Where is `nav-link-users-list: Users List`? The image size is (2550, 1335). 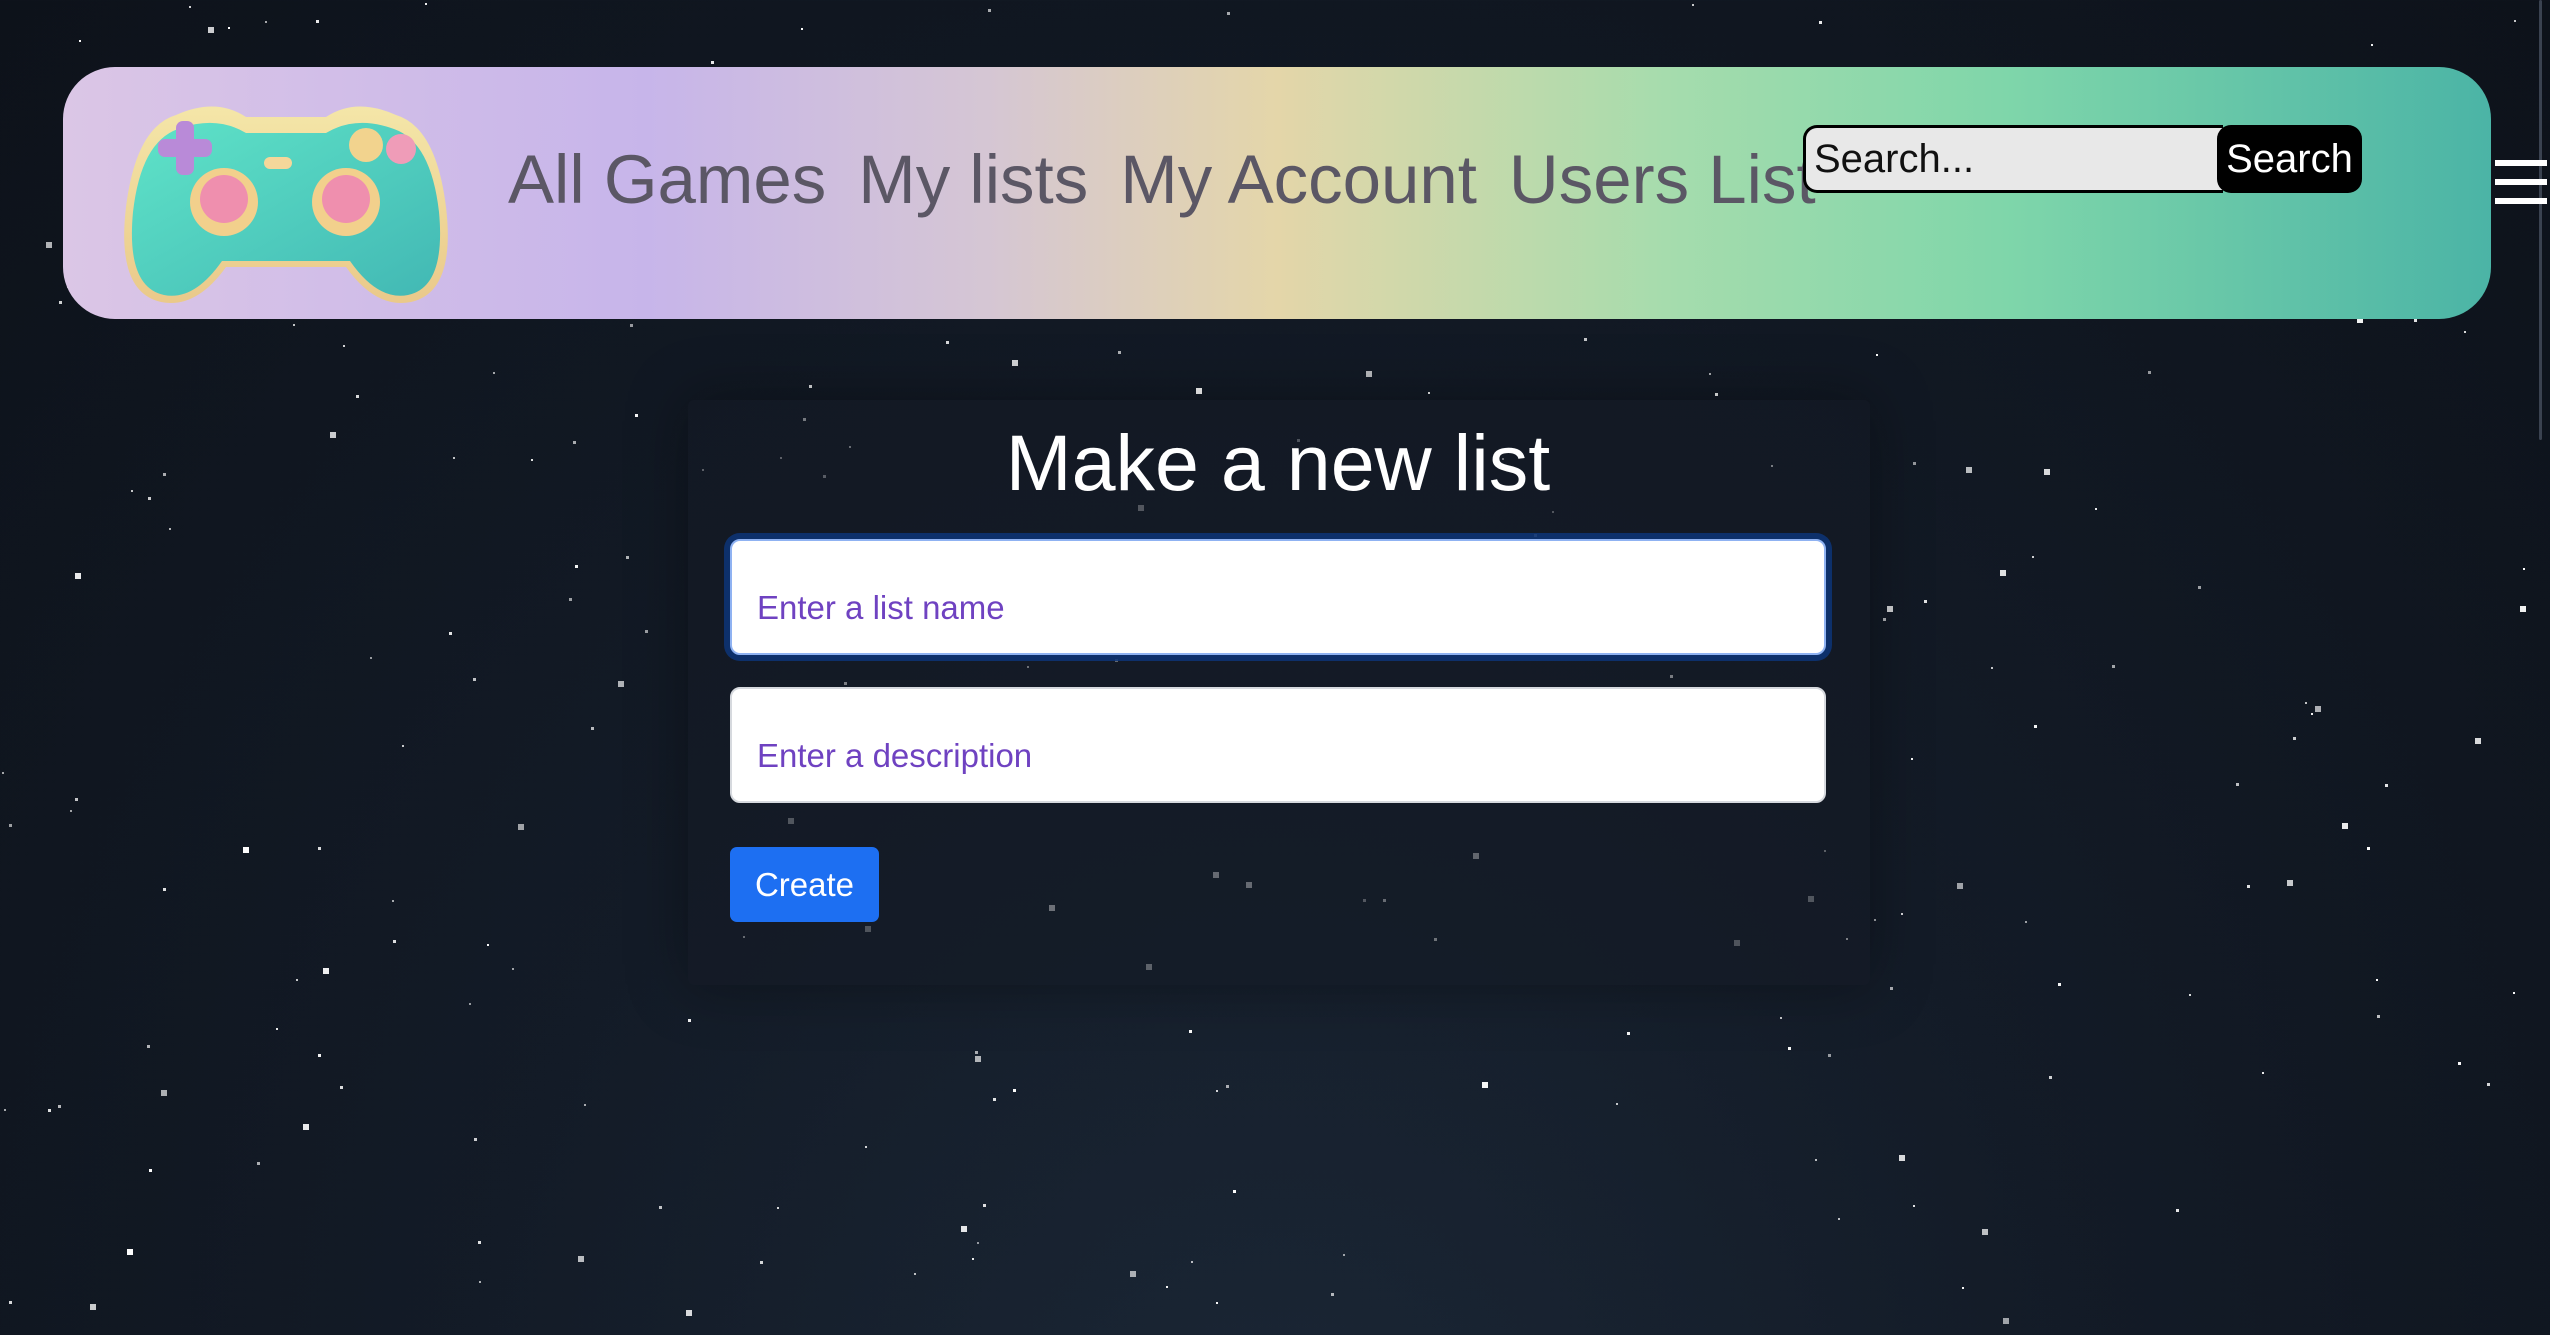 nav-link-users-list: Users List is located at coordinates (1662, 179).